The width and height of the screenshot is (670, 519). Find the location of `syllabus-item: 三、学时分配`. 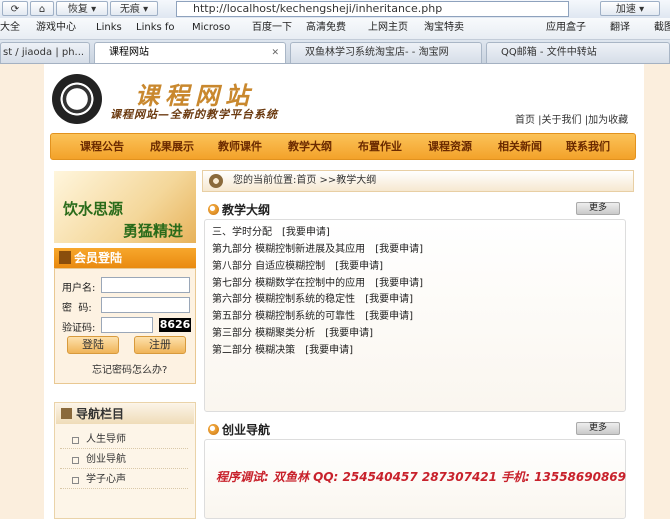

syllabus-item: 三、学时分配 is located at coordinates (242, 232).